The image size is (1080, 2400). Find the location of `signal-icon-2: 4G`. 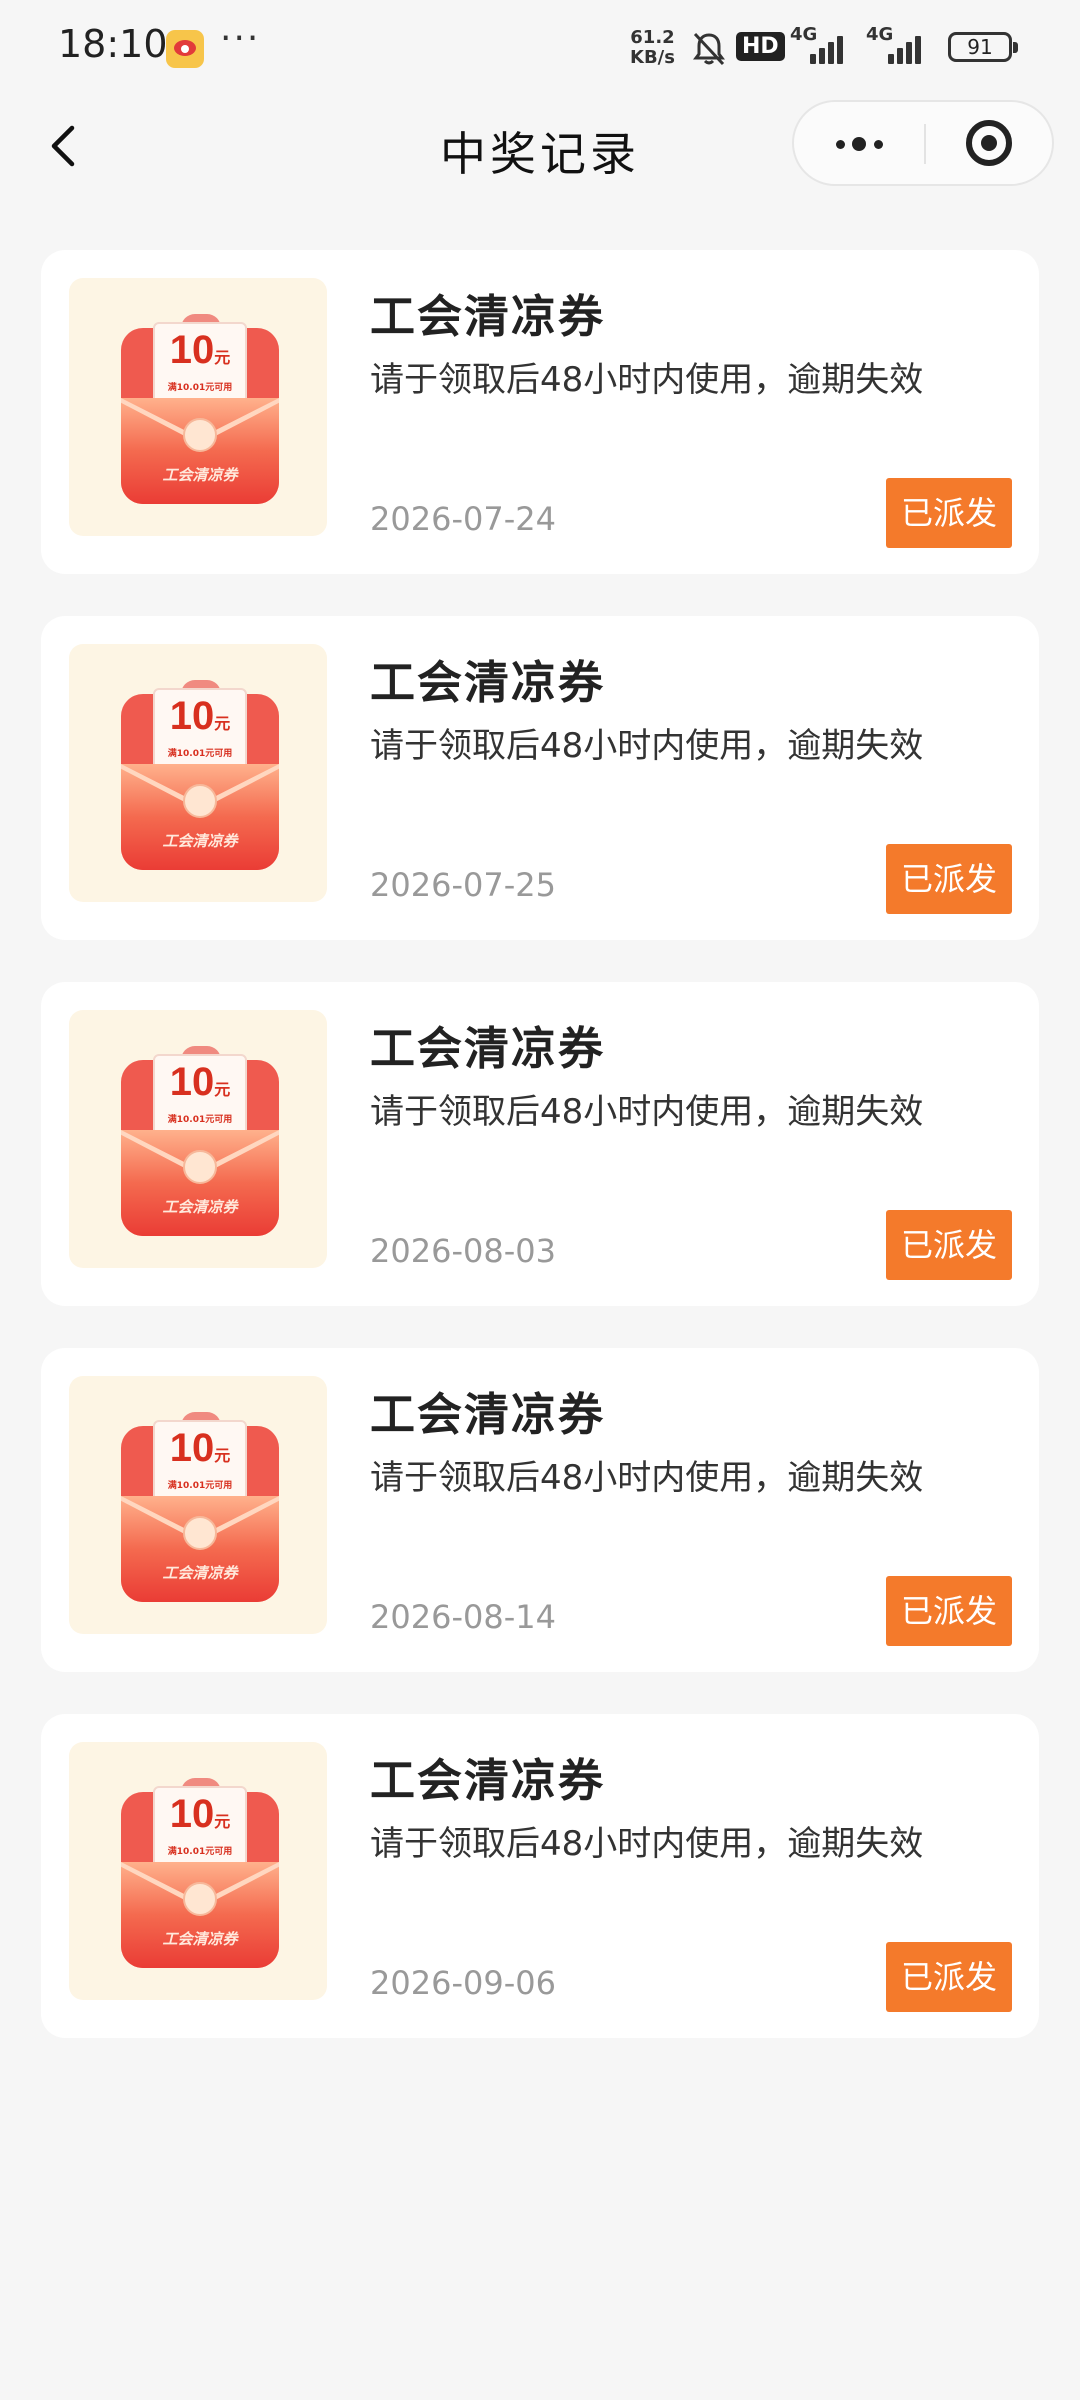

signal-icon-2: 4G is located at coordinates (899, 44).